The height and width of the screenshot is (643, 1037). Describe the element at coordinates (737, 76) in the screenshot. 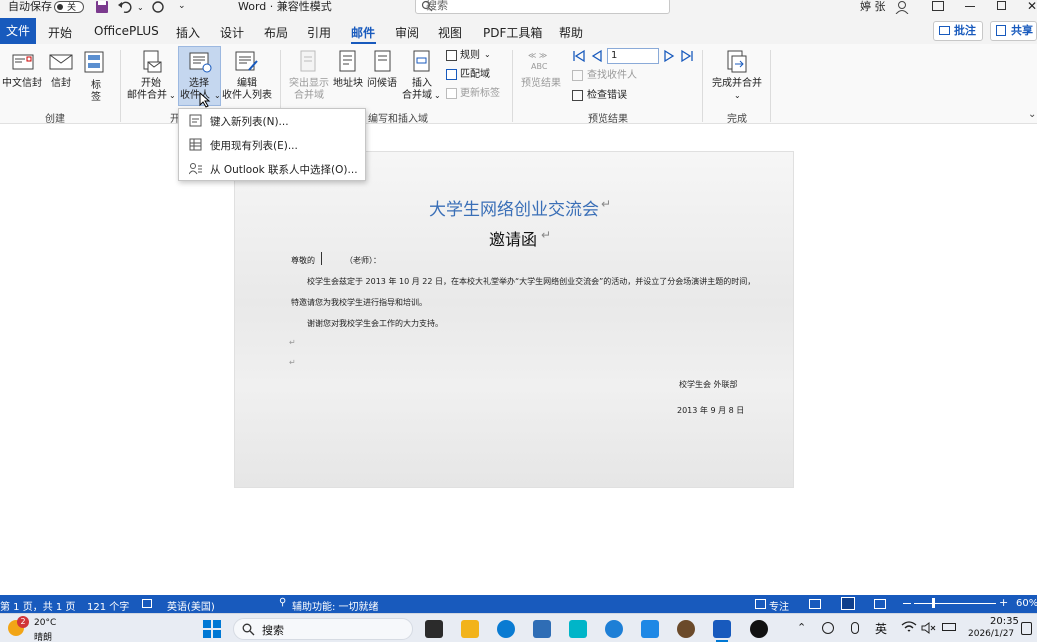

I see `finish-merge-button: 完成并合并 ⌄` at that location.